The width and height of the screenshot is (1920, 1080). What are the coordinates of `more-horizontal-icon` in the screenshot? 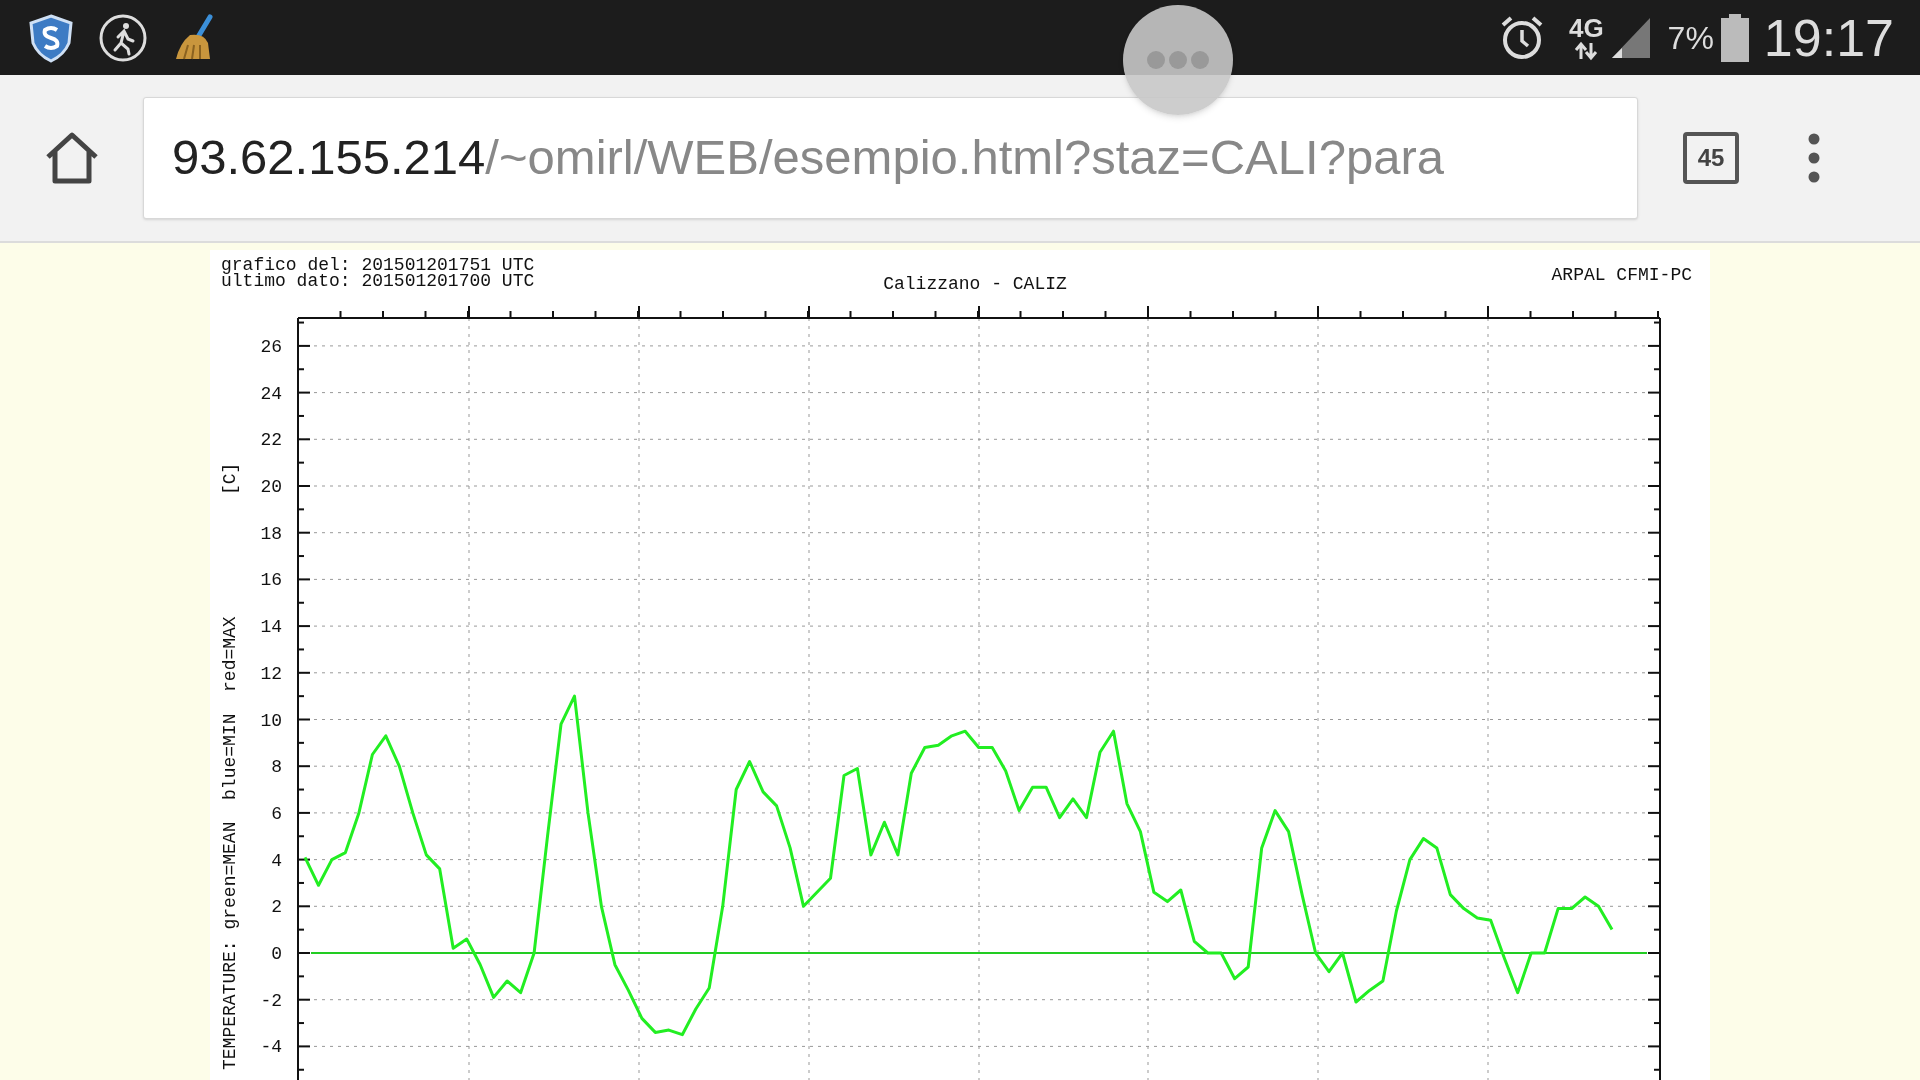 It's located at (1178, 60).